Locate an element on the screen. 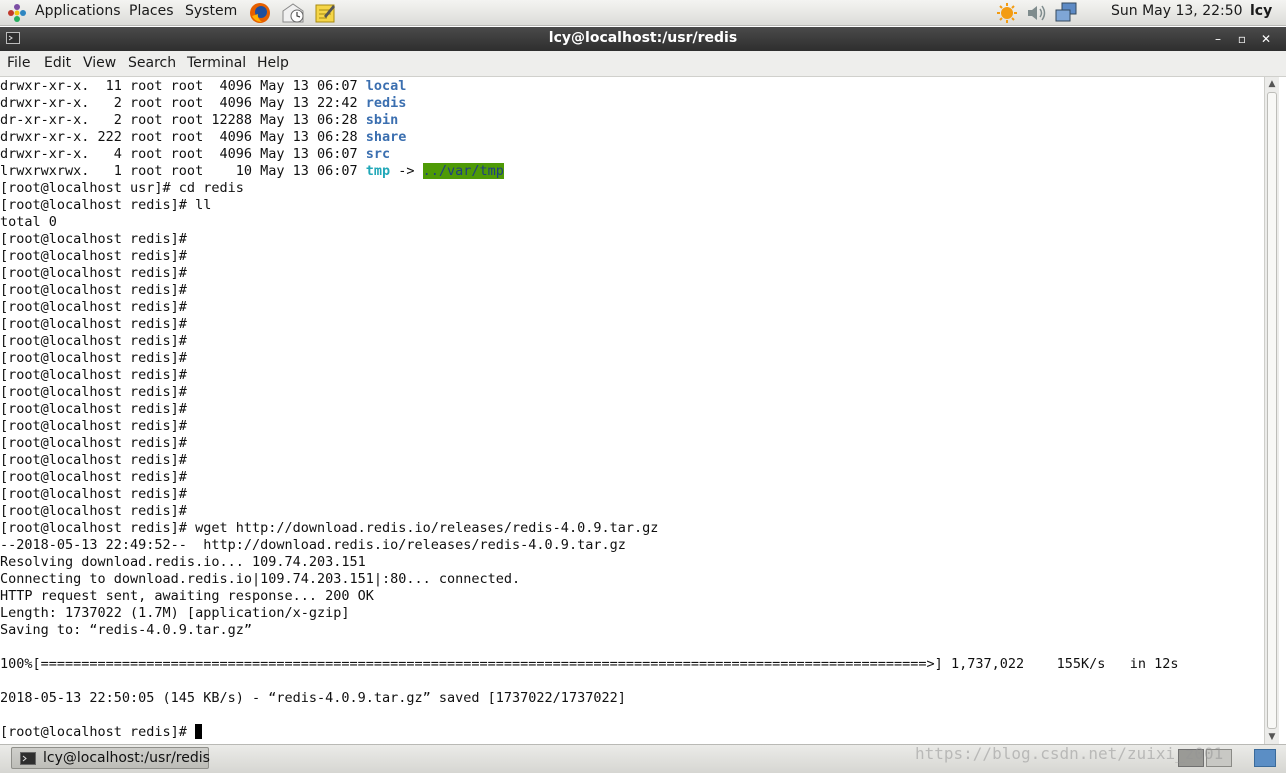  menu-help: Help is located at coordinates (273, 63).